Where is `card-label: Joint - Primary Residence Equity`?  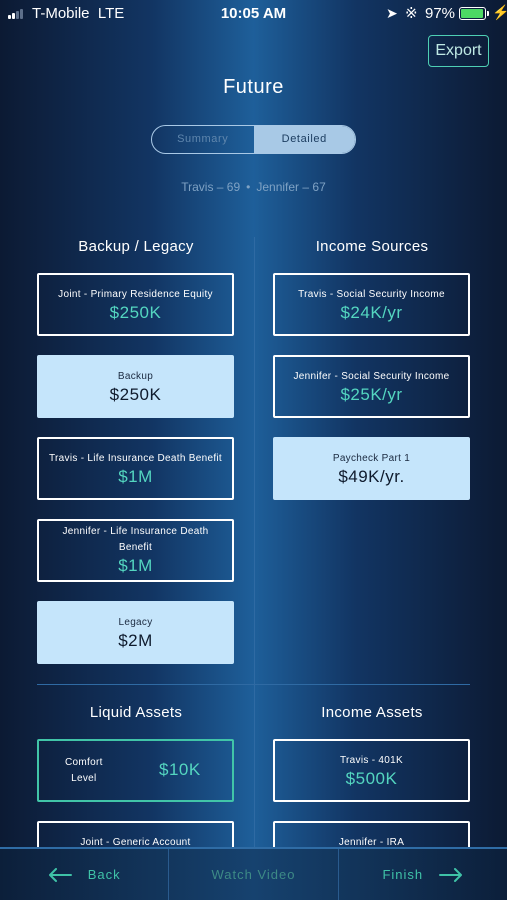
card-label: Joint - Primary Residence Equity is located at coordinates (135, 294).